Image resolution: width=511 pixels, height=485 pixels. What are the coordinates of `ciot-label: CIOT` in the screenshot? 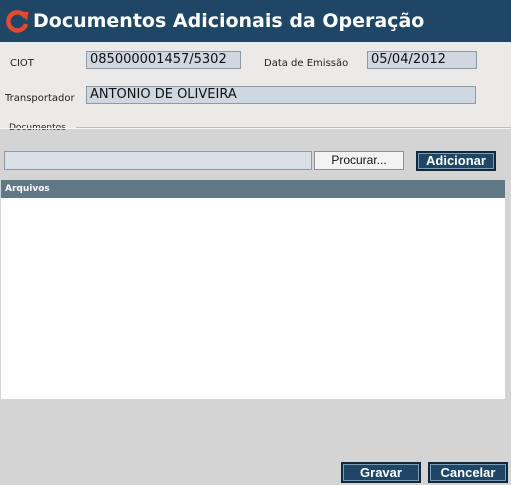 It's located at (22, 63).